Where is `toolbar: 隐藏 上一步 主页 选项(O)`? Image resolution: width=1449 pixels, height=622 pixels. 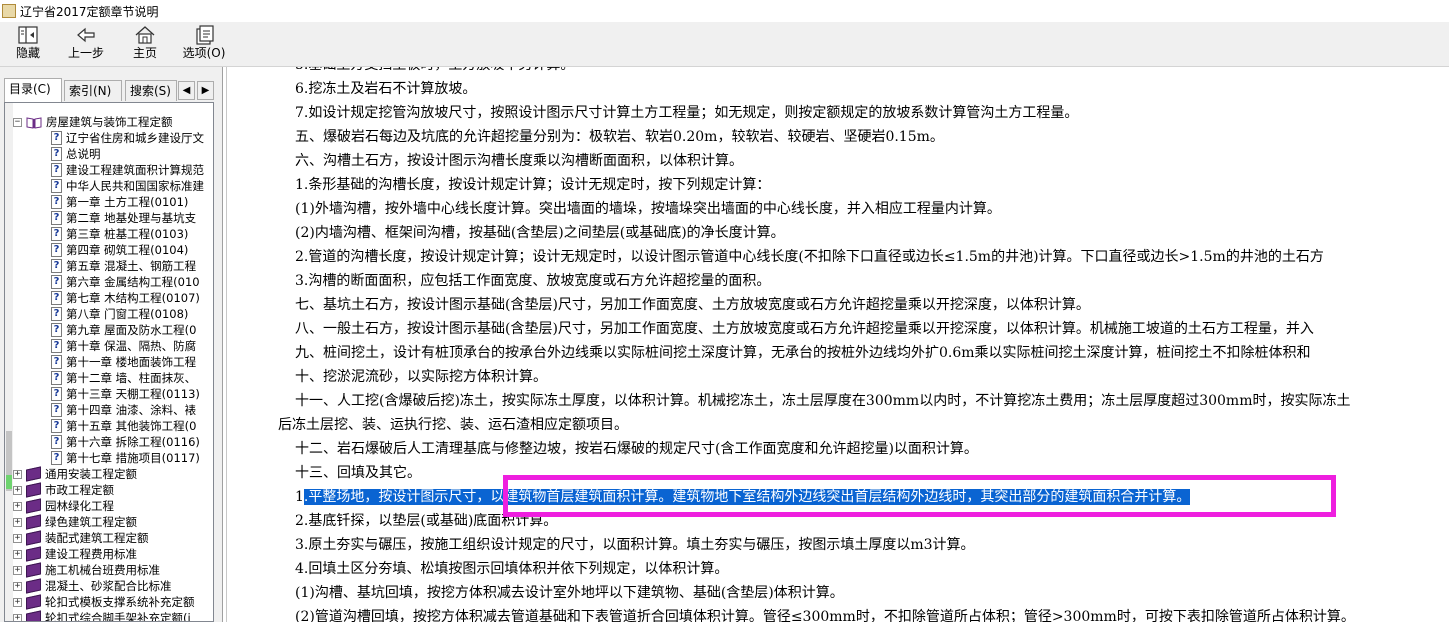
toolbar: 隐藏 上一步 主页 选项(O) is located at coordinates (724, 44).